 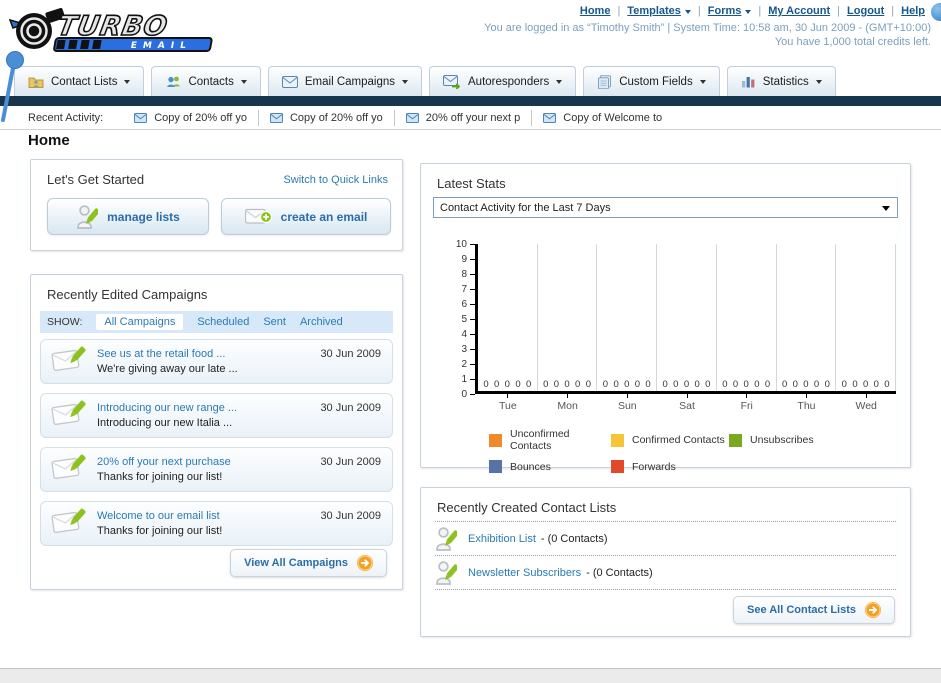 What do you see at coordinates (550, 466) in the screenshot?
I see `legend-item: Bounces` at bounding box center [550, 466].